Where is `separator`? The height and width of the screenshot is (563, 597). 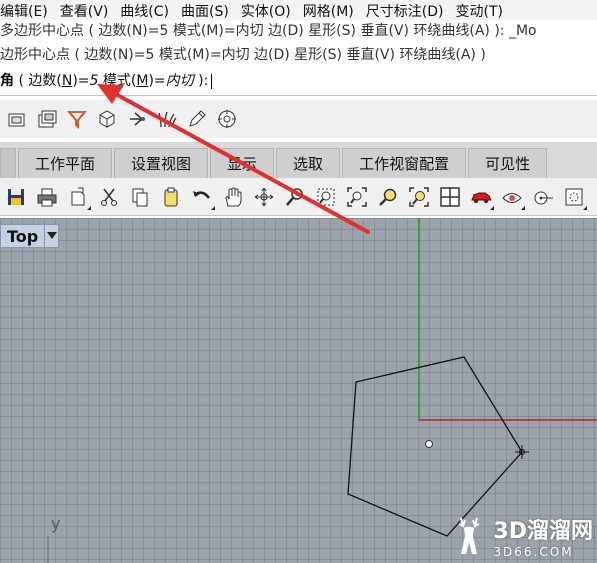 separator is located at coordinates (298, 95).